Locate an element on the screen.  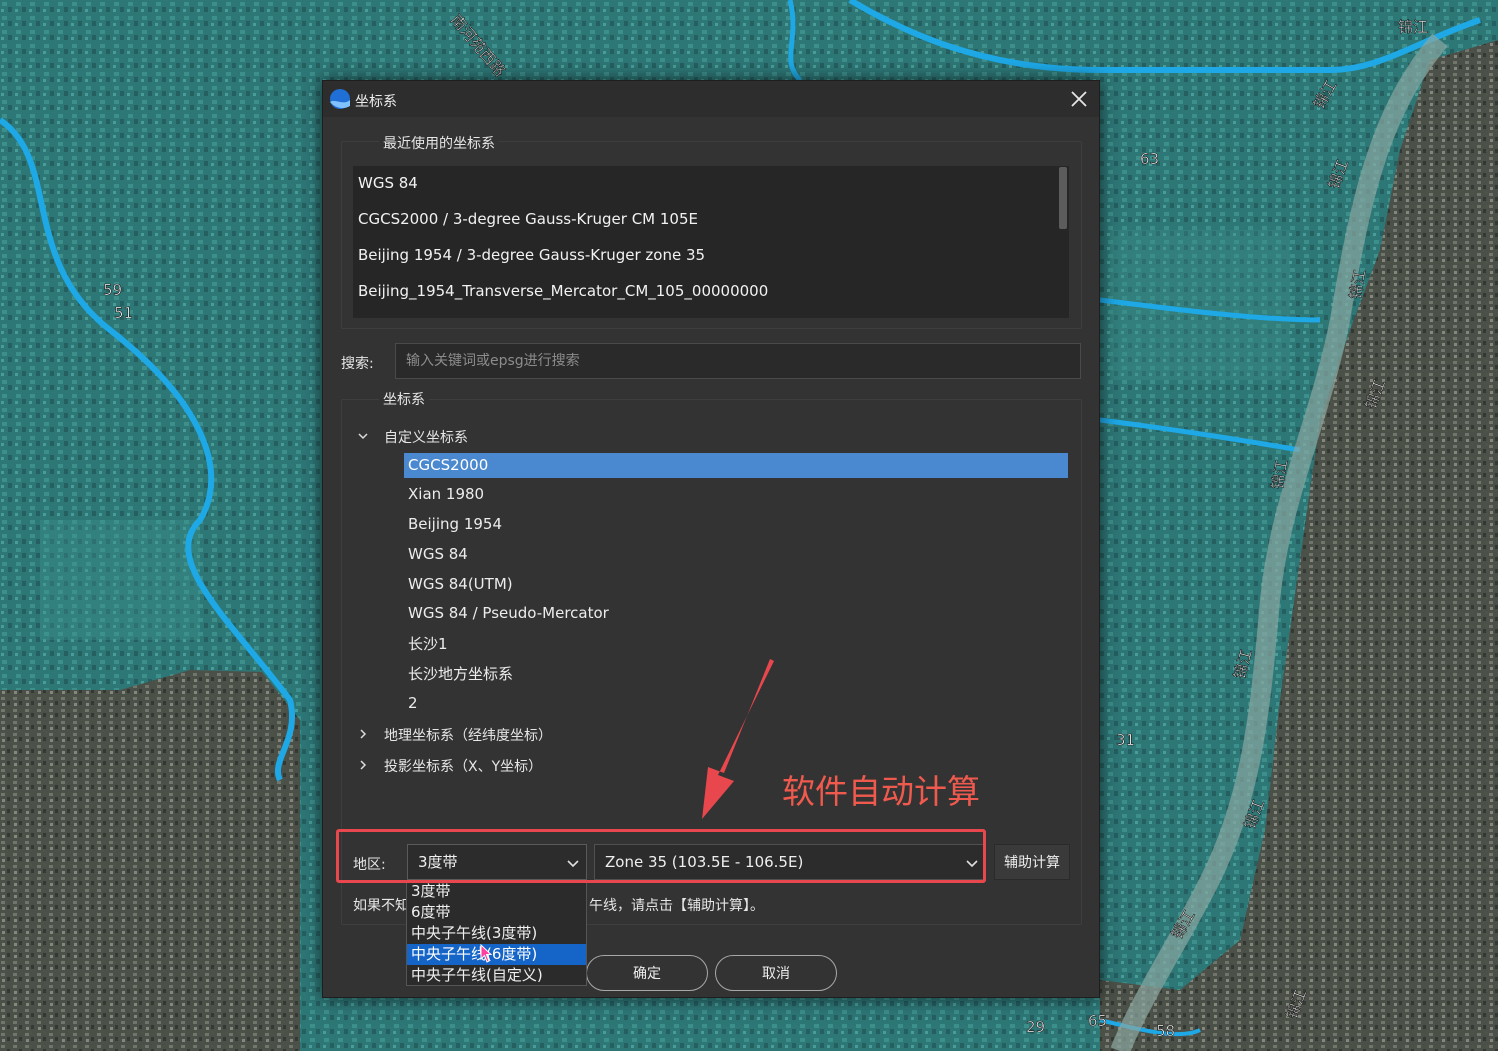
recent-crs-item: CGCS2000 / 3-degree Gauss-Kruger CM 105E is located at coordinates (528, 219).